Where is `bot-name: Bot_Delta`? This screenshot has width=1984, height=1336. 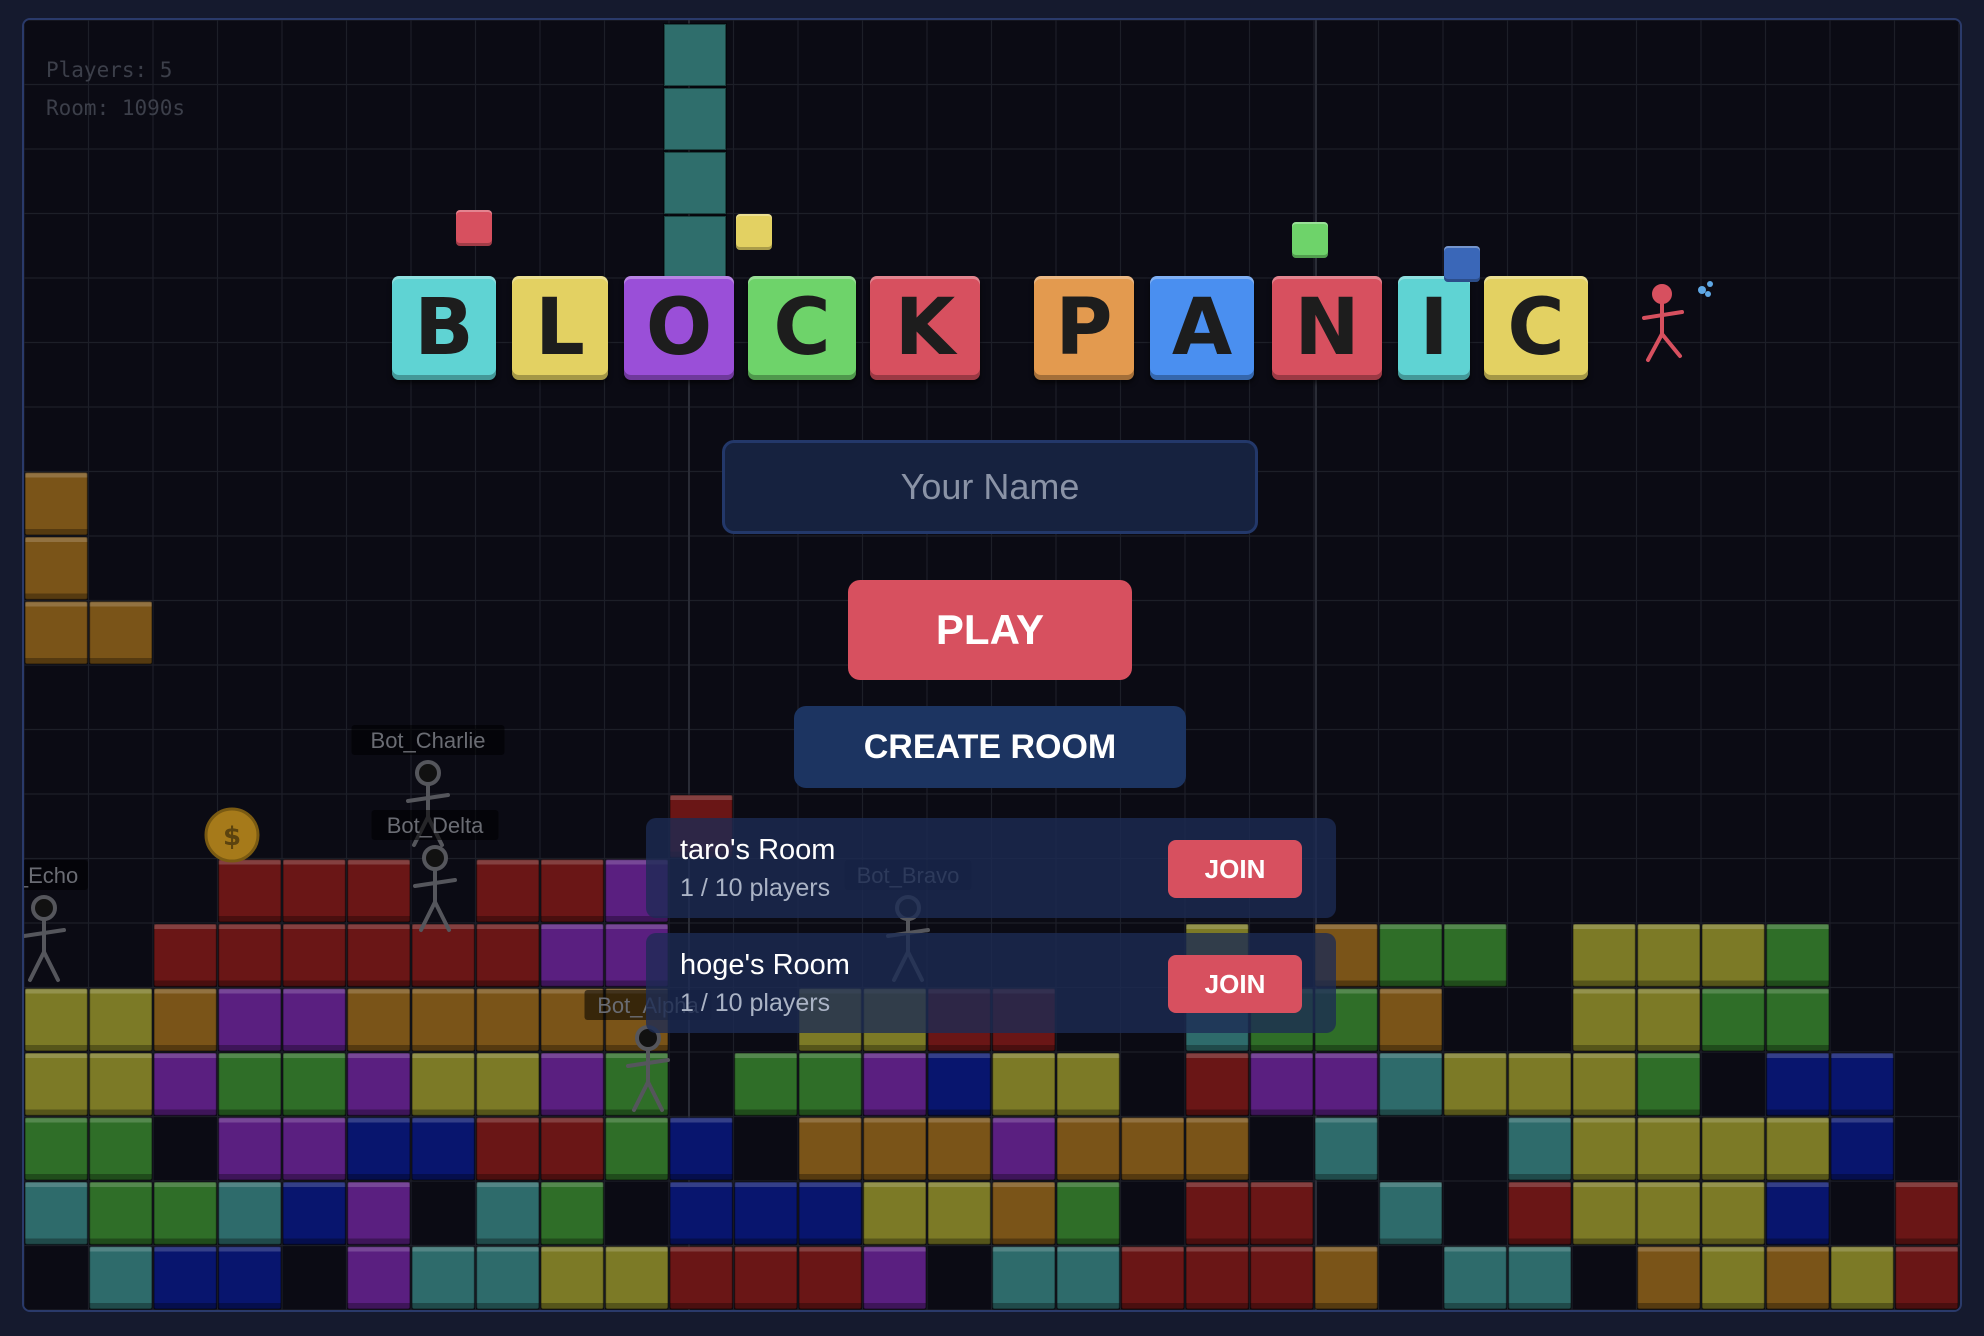 bot-name: Bot_Delta is located at coordinates (435, 825).